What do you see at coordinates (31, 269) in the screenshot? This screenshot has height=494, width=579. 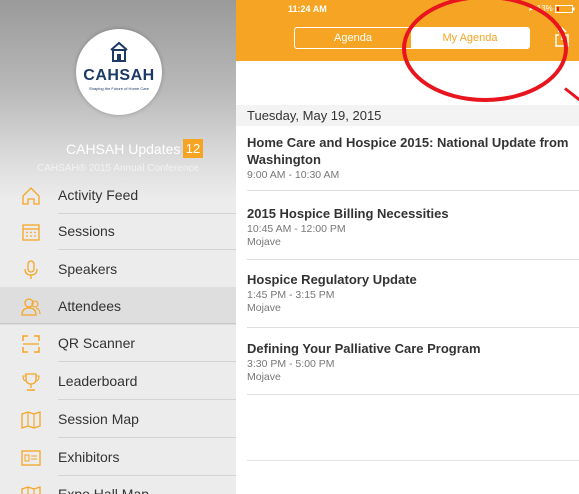 I see `microphone-icon` at bounding box center [31, 269].